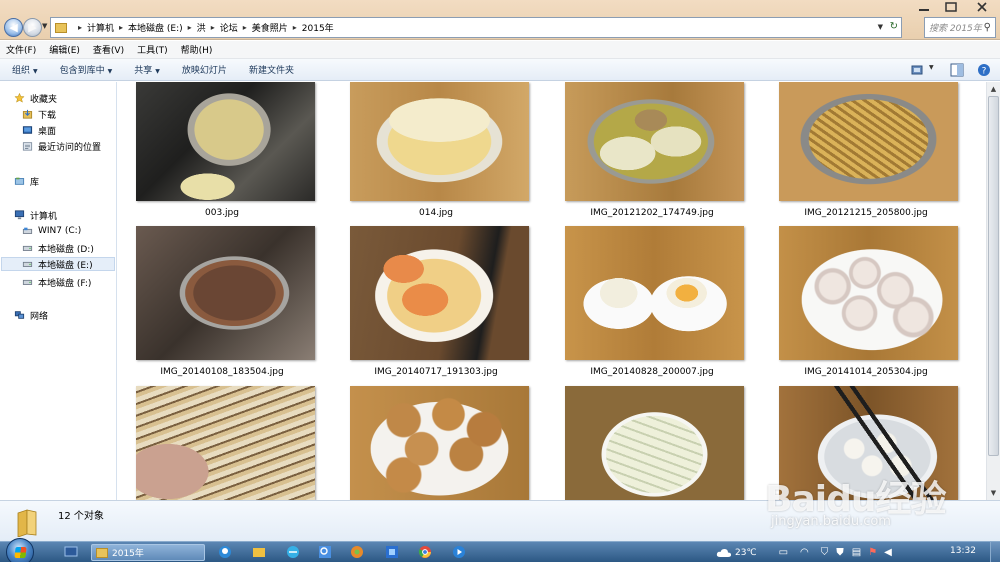  I want to click on nav-drive-f: 本地磁盘 (F:), so click(56, 282).